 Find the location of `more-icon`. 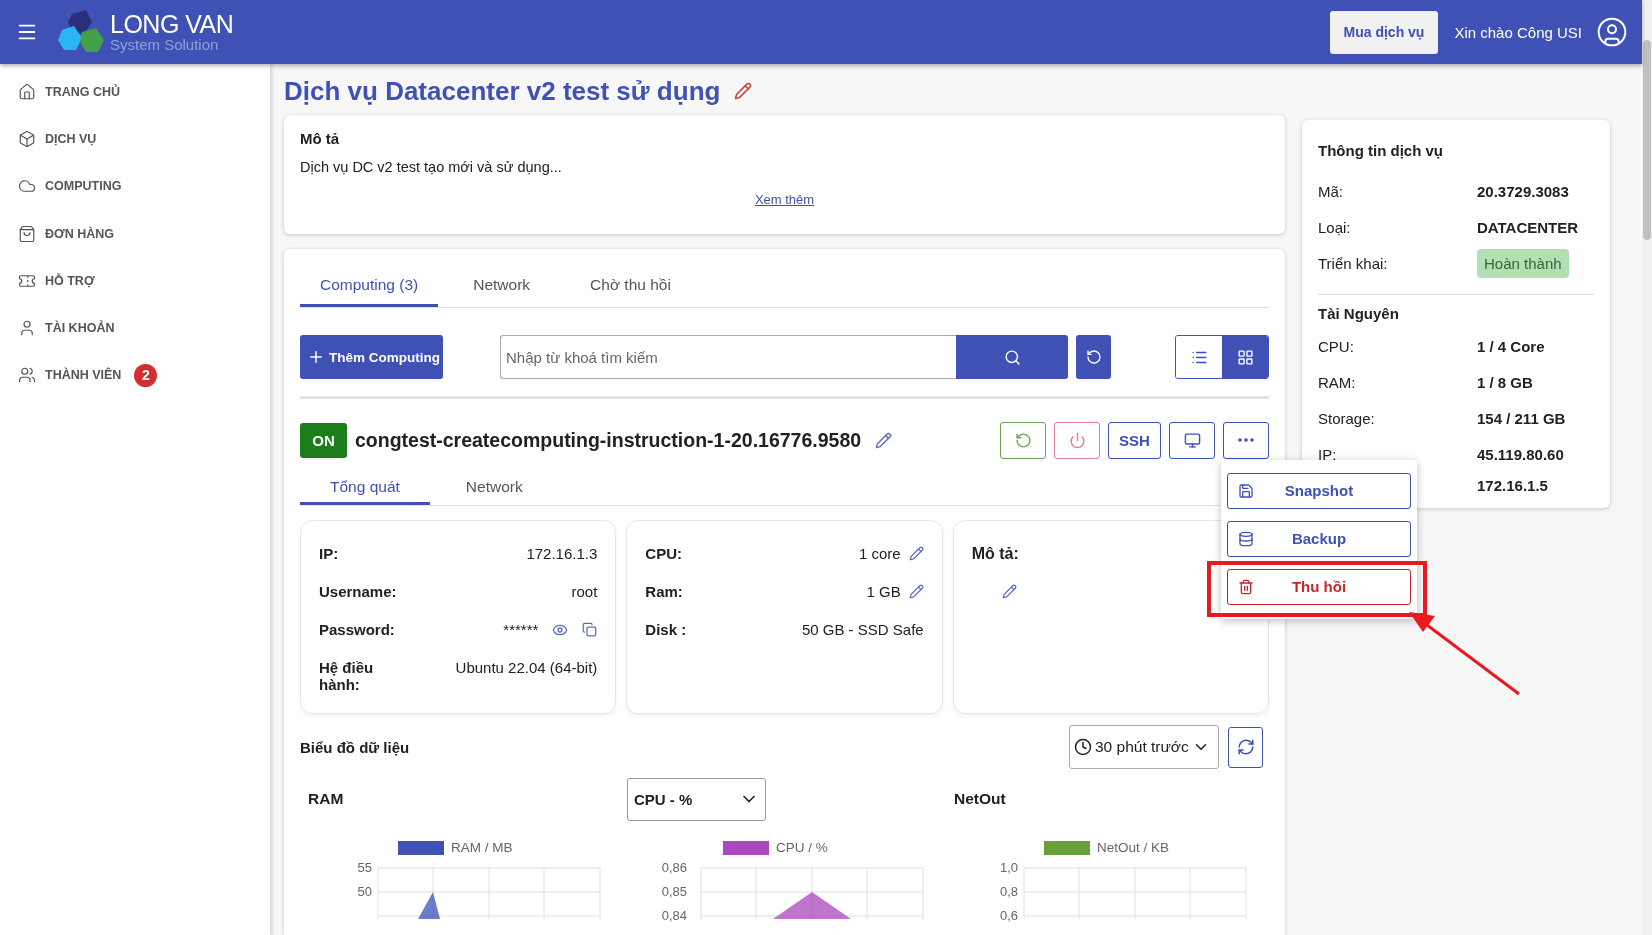

more-icon is located at coordinates (1246, 440).